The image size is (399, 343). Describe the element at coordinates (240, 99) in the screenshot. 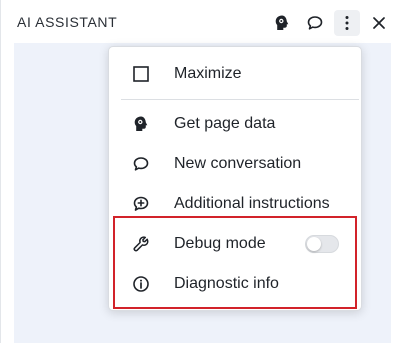

I see `menu-divider` at that location.